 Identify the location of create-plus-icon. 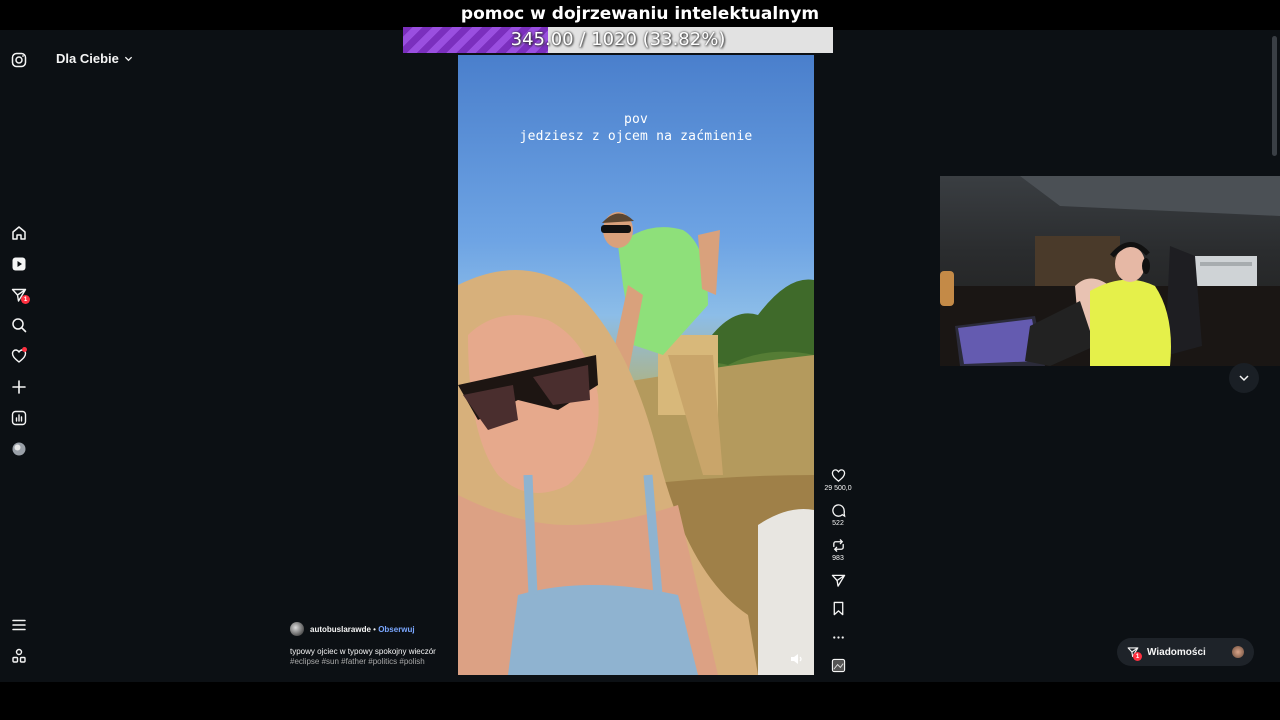
(19, 387).